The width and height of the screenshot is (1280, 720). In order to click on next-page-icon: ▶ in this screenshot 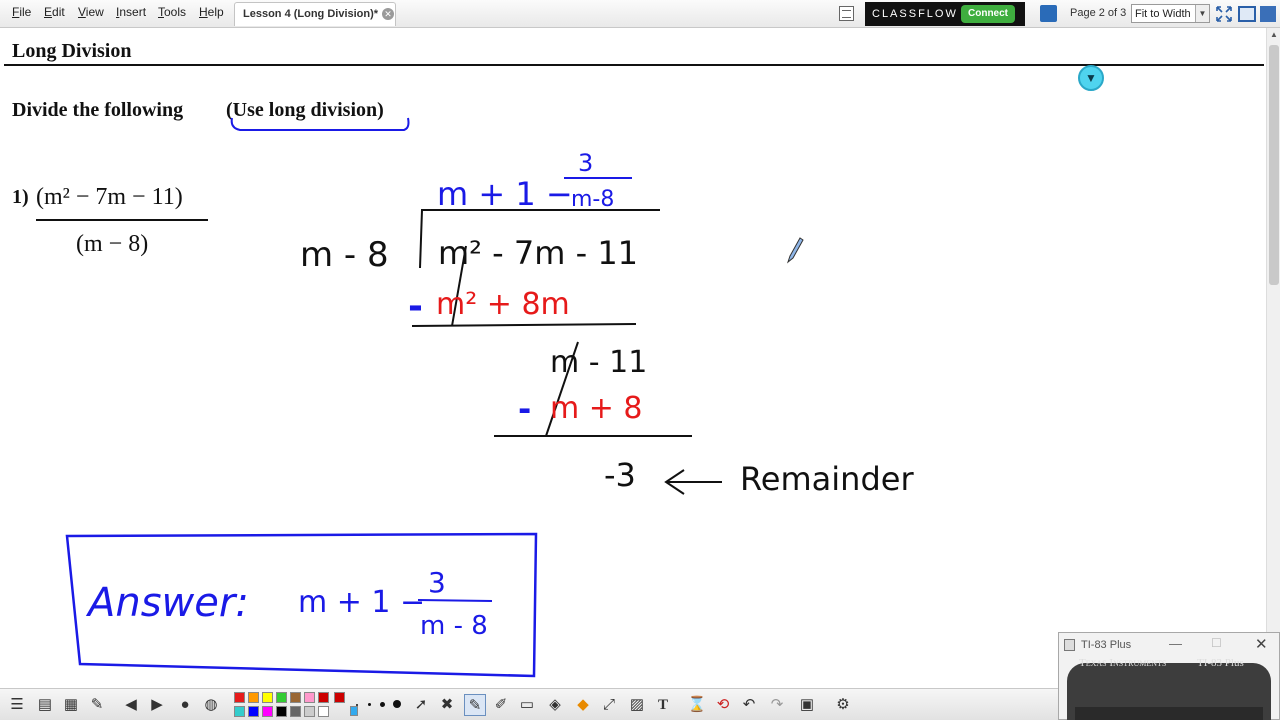, I will do `click(157, 705)`.